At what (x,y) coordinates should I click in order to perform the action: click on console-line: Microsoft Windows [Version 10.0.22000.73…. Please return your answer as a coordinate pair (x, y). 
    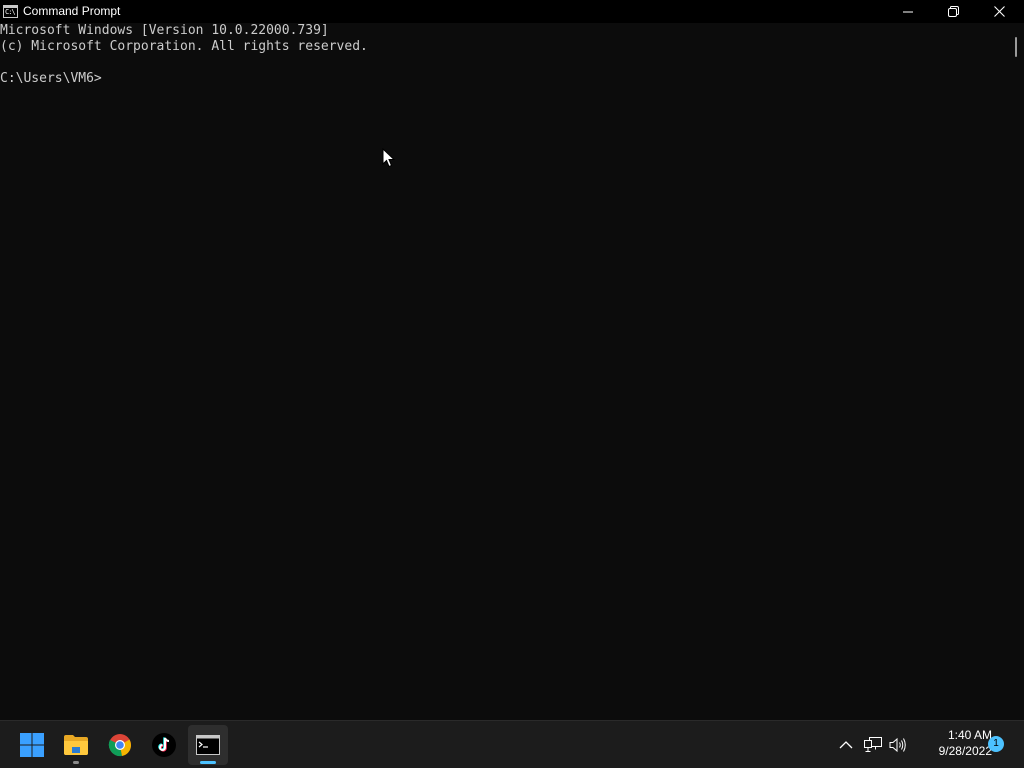
    Looking at the image, I should click on (164, 30).